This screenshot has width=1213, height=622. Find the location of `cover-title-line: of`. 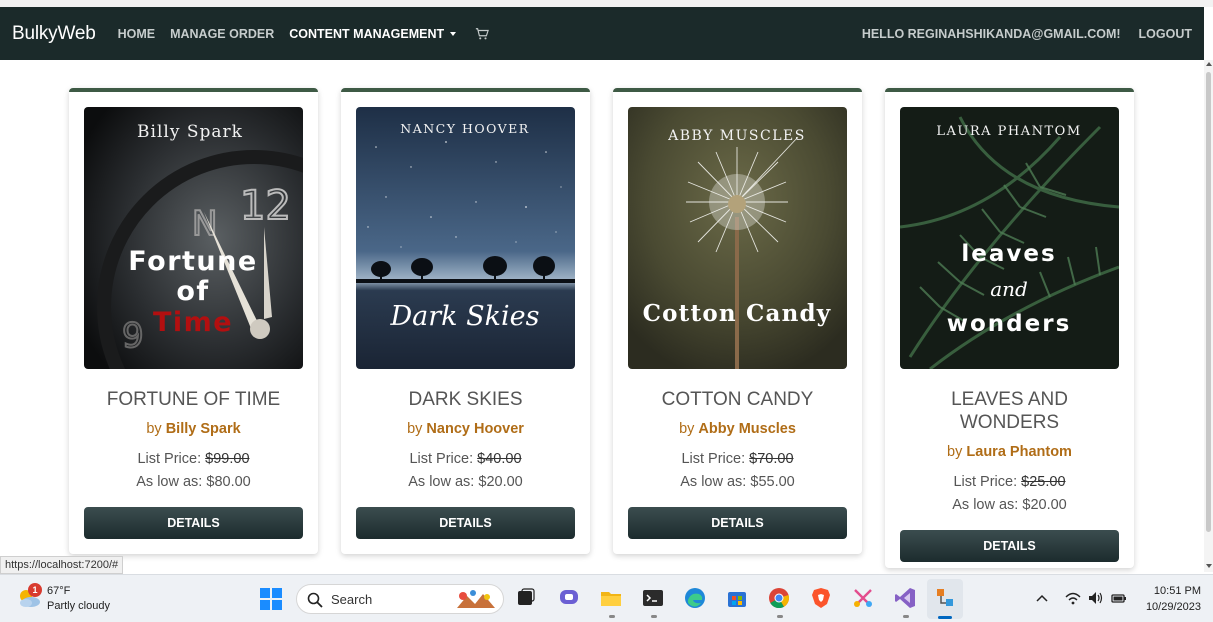

cover-title-line: of is located at coordinates (192, 291).